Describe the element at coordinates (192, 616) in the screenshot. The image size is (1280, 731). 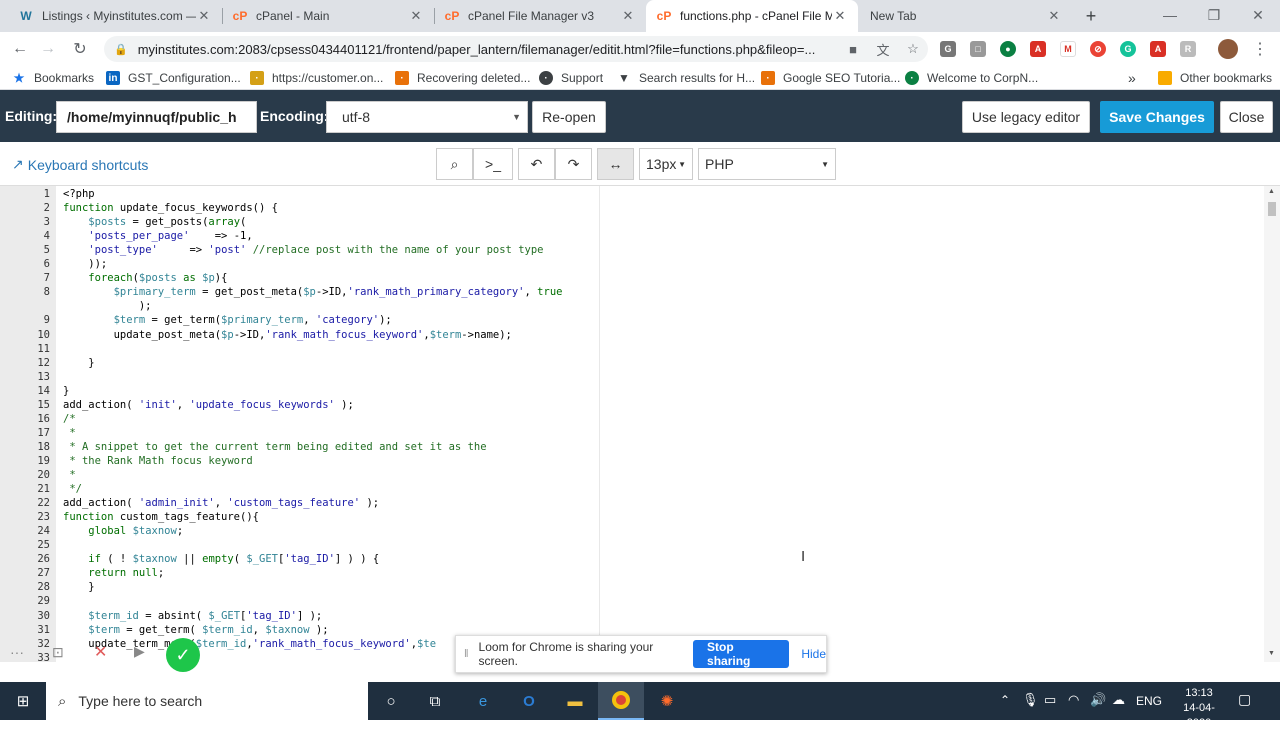
I see `code-line: $term_id = absint( $_GET['tag_ID'] );` at that location.